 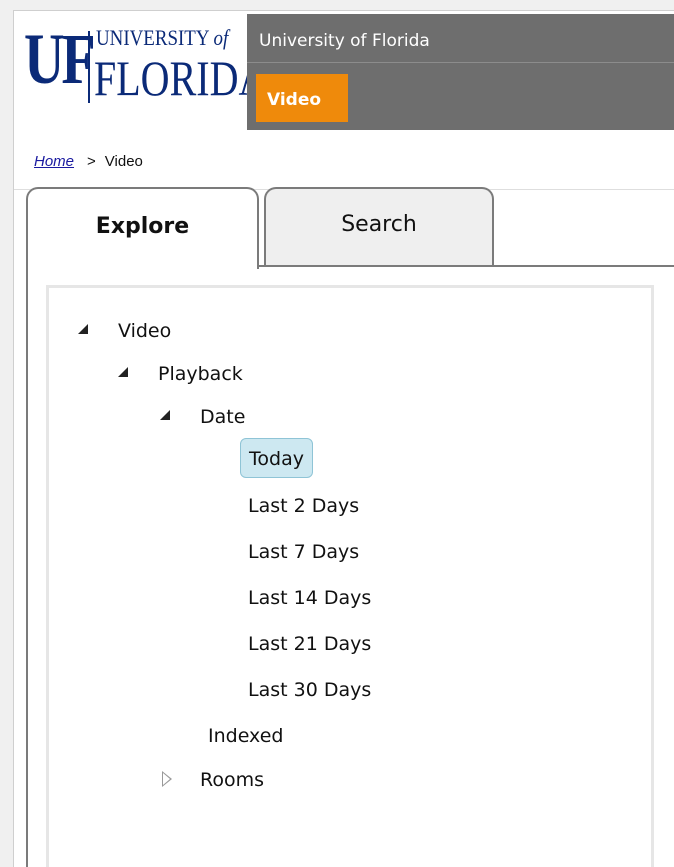 What do you see at coordinates (303, 506) in the screenshot?
I see `tree-node-last-2-days: Last 2 Days` at bounding box center [303, 506].